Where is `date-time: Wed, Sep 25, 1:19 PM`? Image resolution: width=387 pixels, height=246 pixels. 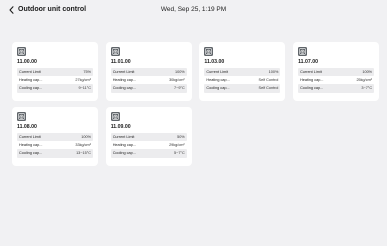
date-time: Wed, Sep 25, 1:19 PM is located at coordinates (193, 9).